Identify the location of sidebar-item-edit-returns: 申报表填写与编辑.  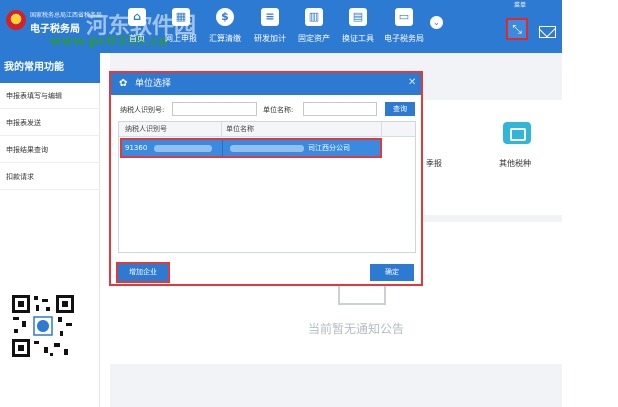
(50, 96).